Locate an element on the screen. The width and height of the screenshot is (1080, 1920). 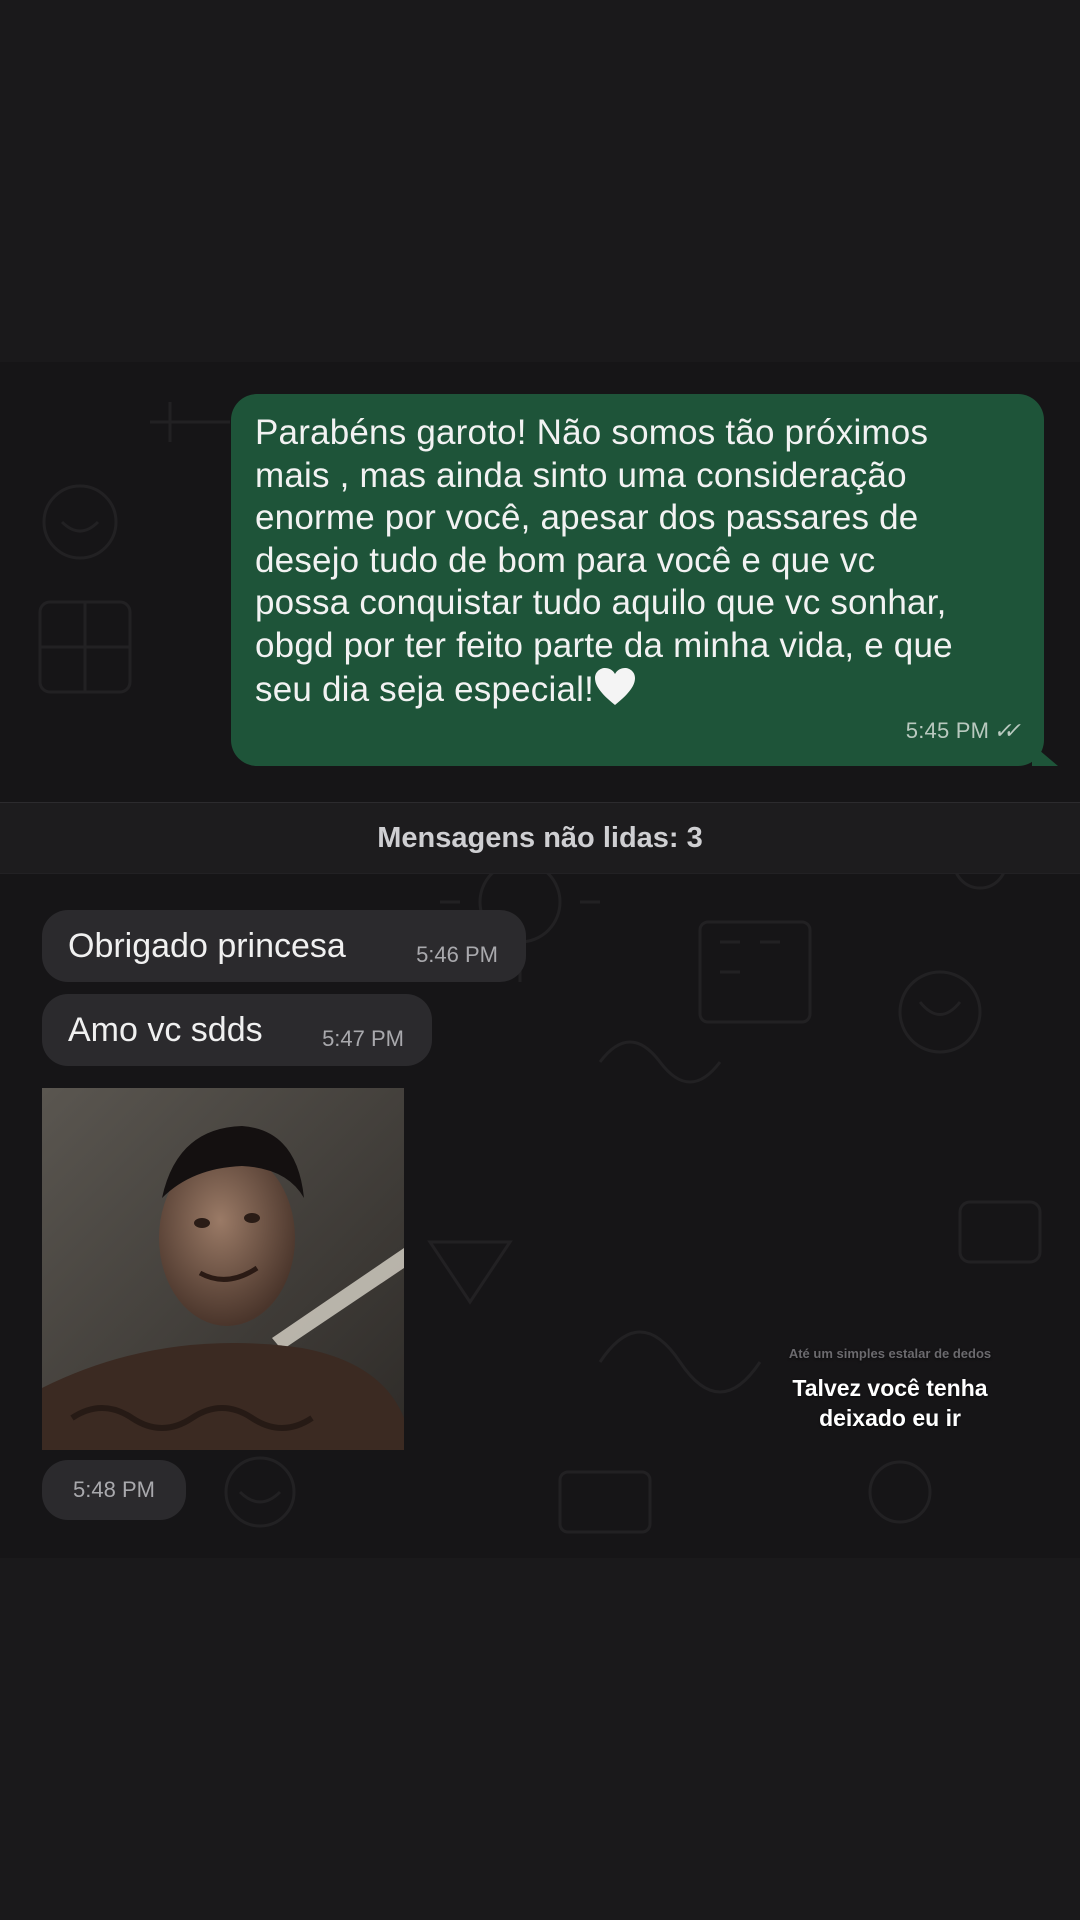
sent-message-meta: 5:45 PM ✓✓ is located at coordinates (964, 731).